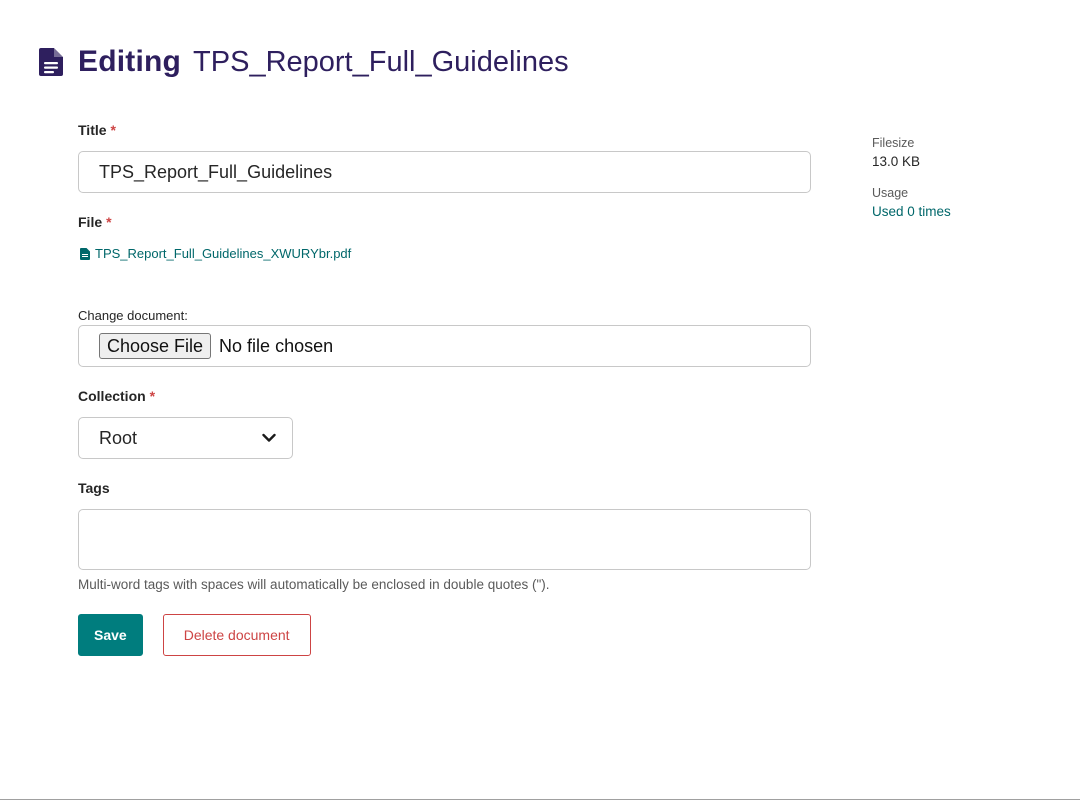 This screenshot has height=800, width=1080. I want to click on collection-selected-value: Root, so click(118, 437).